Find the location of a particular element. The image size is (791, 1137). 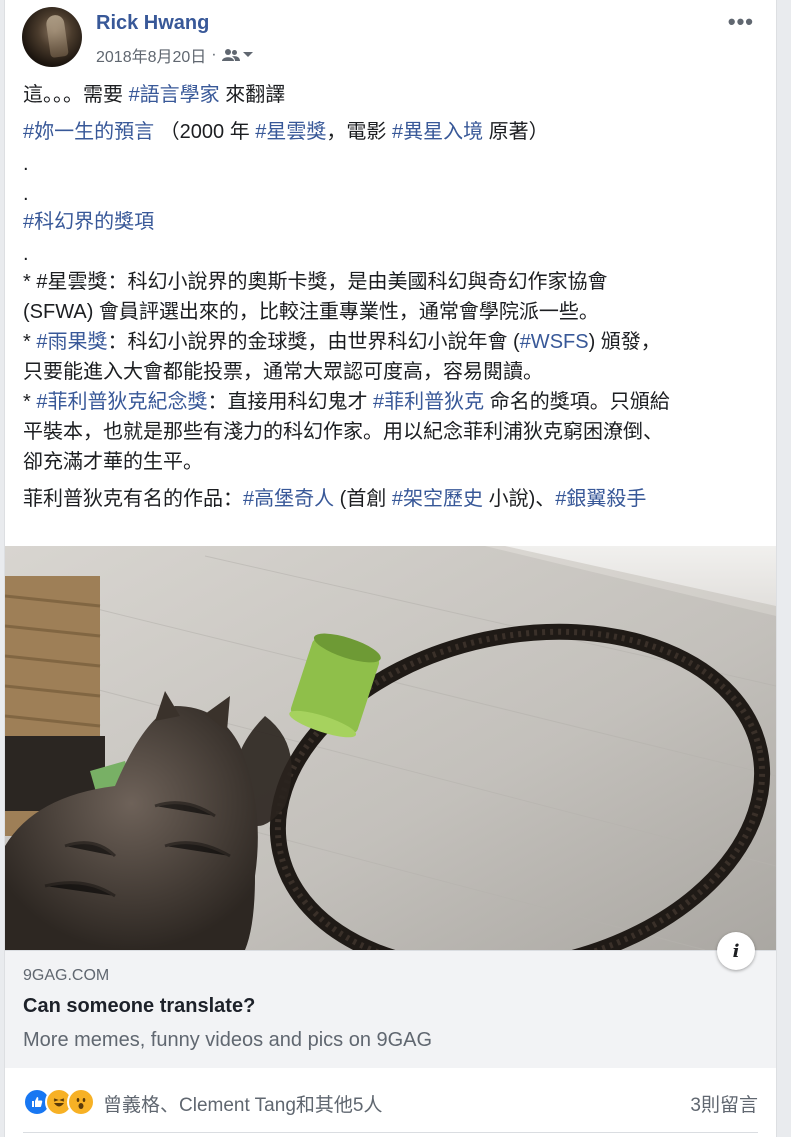

hashtag-link: #WSFS is located at coordinates (554, 342).